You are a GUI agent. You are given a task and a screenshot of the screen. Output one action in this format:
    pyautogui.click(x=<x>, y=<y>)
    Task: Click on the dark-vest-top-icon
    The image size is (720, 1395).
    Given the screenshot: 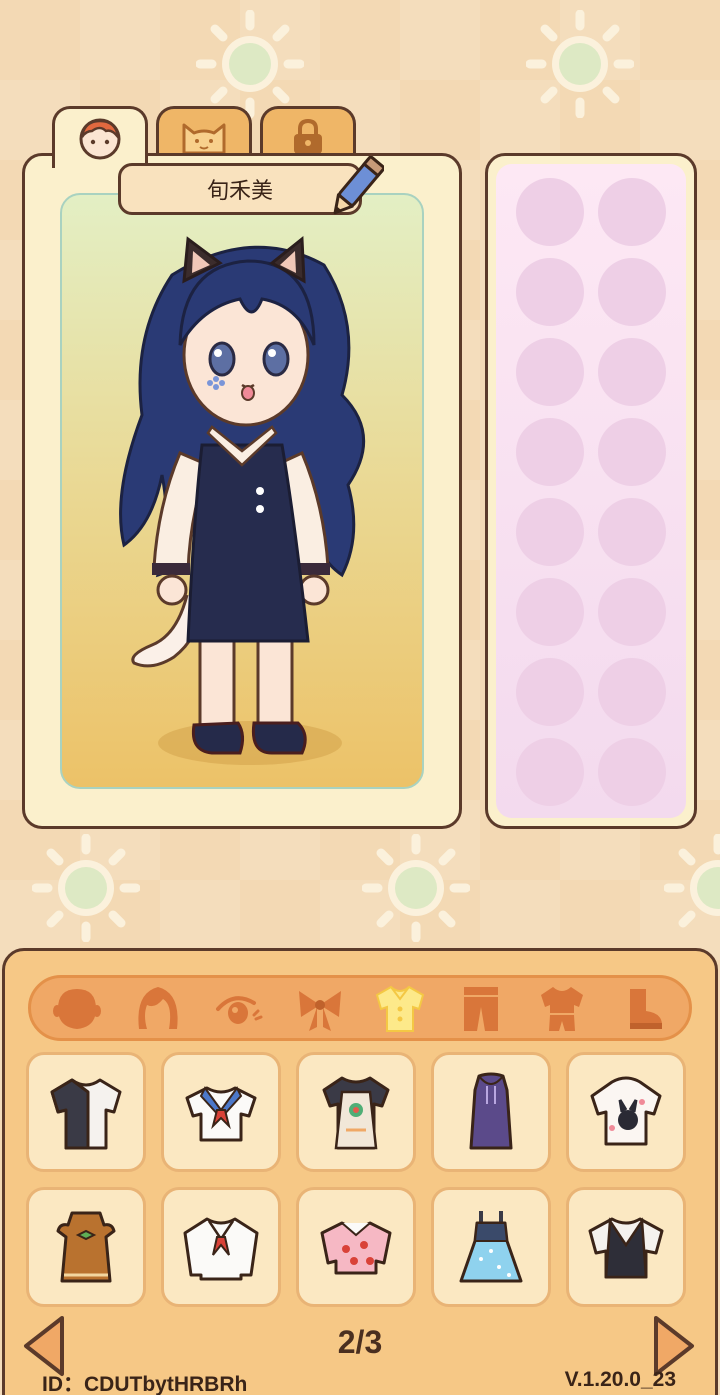 What is the action you would take?
    pyautogui.click(x=626, y=1248)
    